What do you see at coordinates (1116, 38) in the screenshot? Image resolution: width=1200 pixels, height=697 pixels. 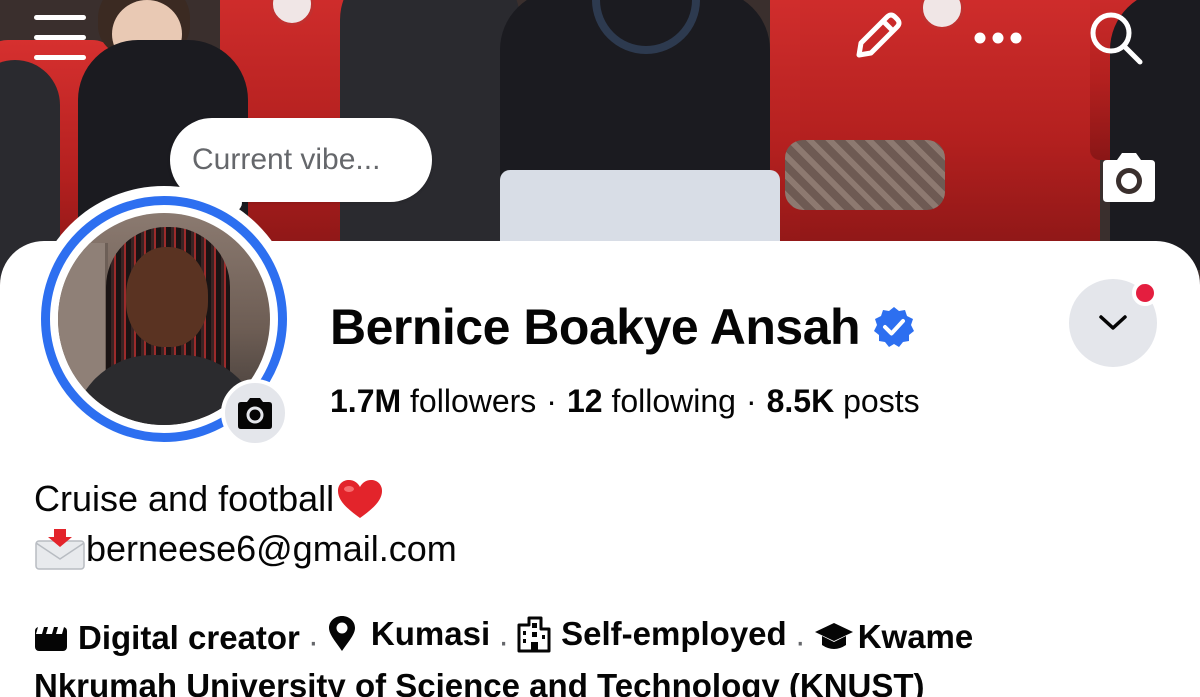 I see `search-icon` at bounding box center [1116, 38].